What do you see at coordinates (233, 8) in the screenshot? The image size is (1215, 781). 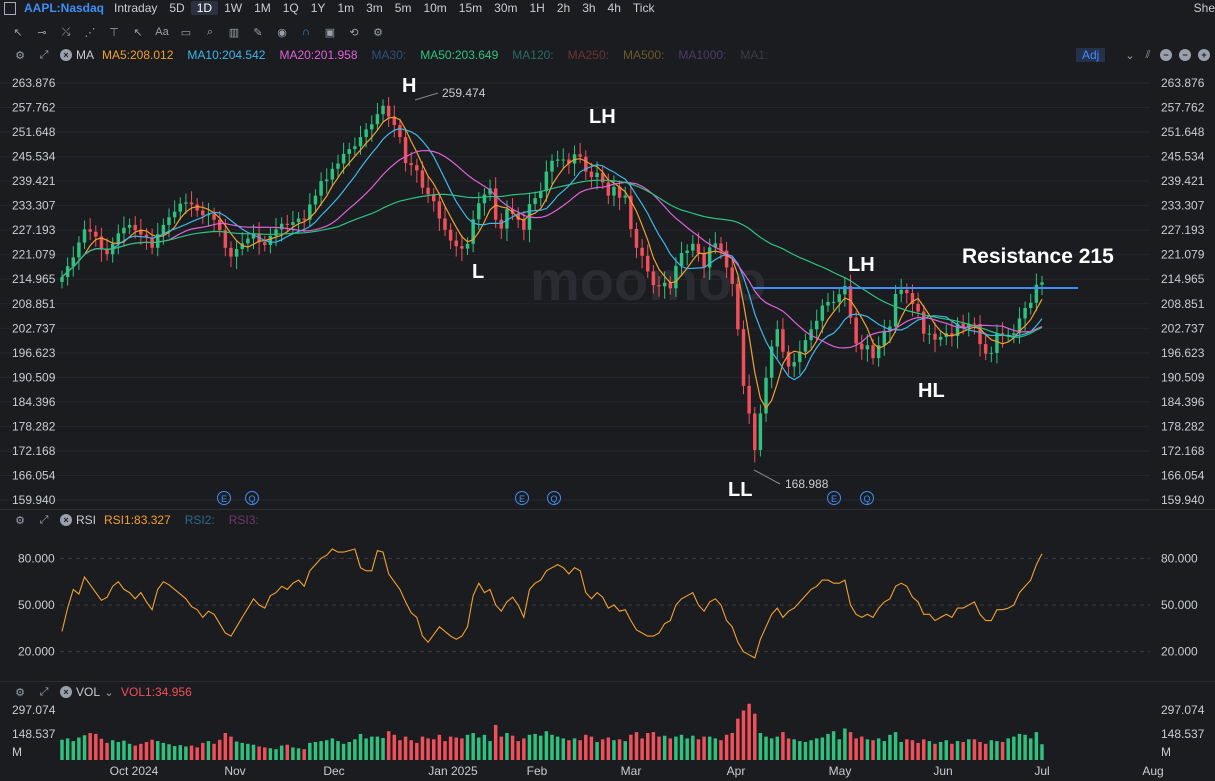 I see `interval-tab: 1W` at bounding box center [233, 8].